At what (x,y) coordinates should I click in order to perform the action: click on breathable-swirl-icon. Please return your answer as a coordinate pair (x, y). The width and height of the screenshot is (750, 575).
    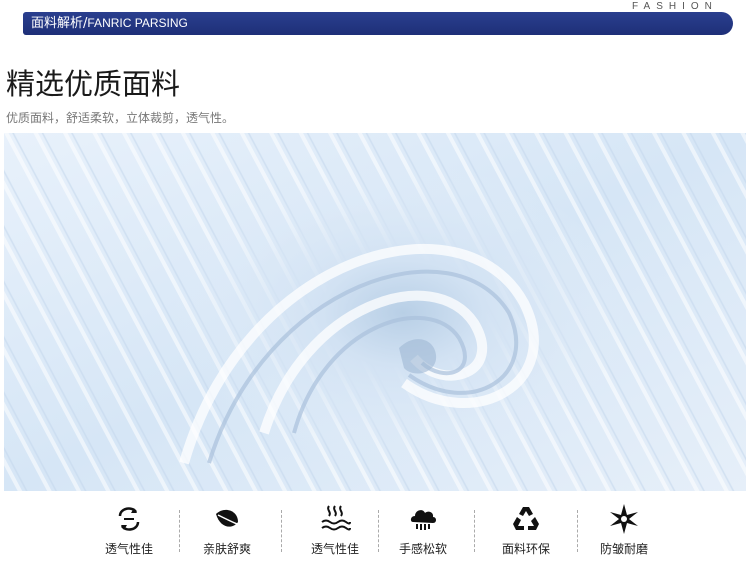
    Looking at the image, I should click on (129, 519).